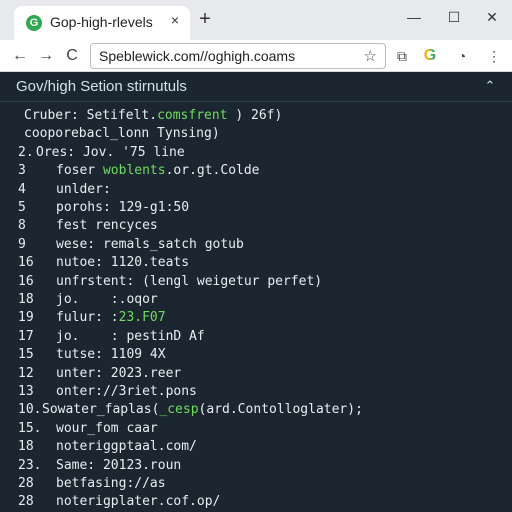 This screenshot has height=512, width=512. I want to click on line-text: foser woblents.or.gt.Colde, so click(158, 171).